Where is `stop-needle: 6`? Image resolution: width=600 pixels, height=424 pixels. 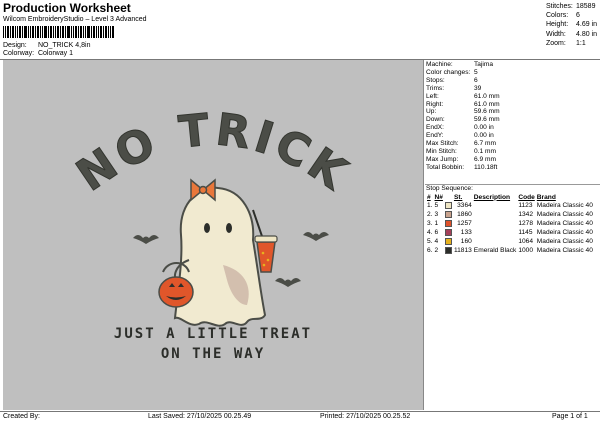 stop-needle: 6 is located at coordinates (436, 232).